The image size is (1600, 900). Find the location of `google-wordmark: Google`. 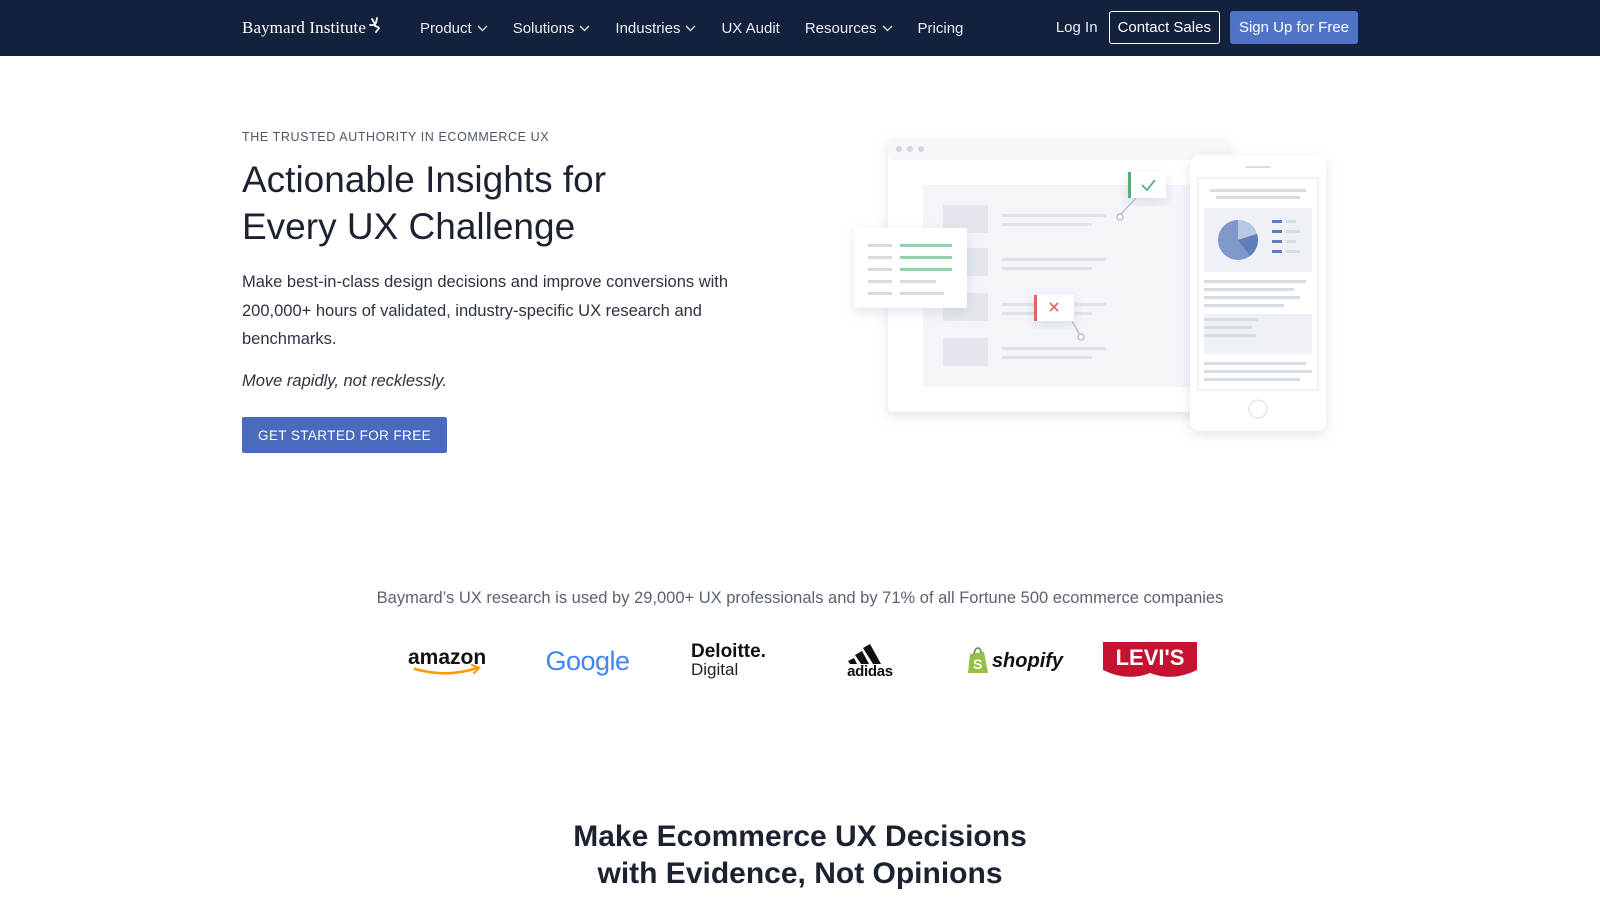

google-wordmark: Google is located at coordinates (587, 660).